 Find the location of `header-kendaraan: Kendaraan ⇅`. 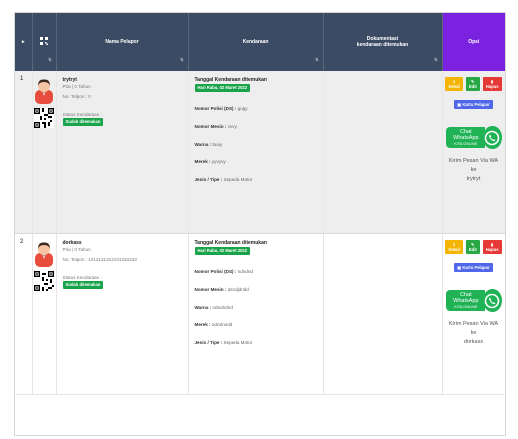

header-kendaraan: Kendaraan ⇅ is located at coordinates (256, 42).